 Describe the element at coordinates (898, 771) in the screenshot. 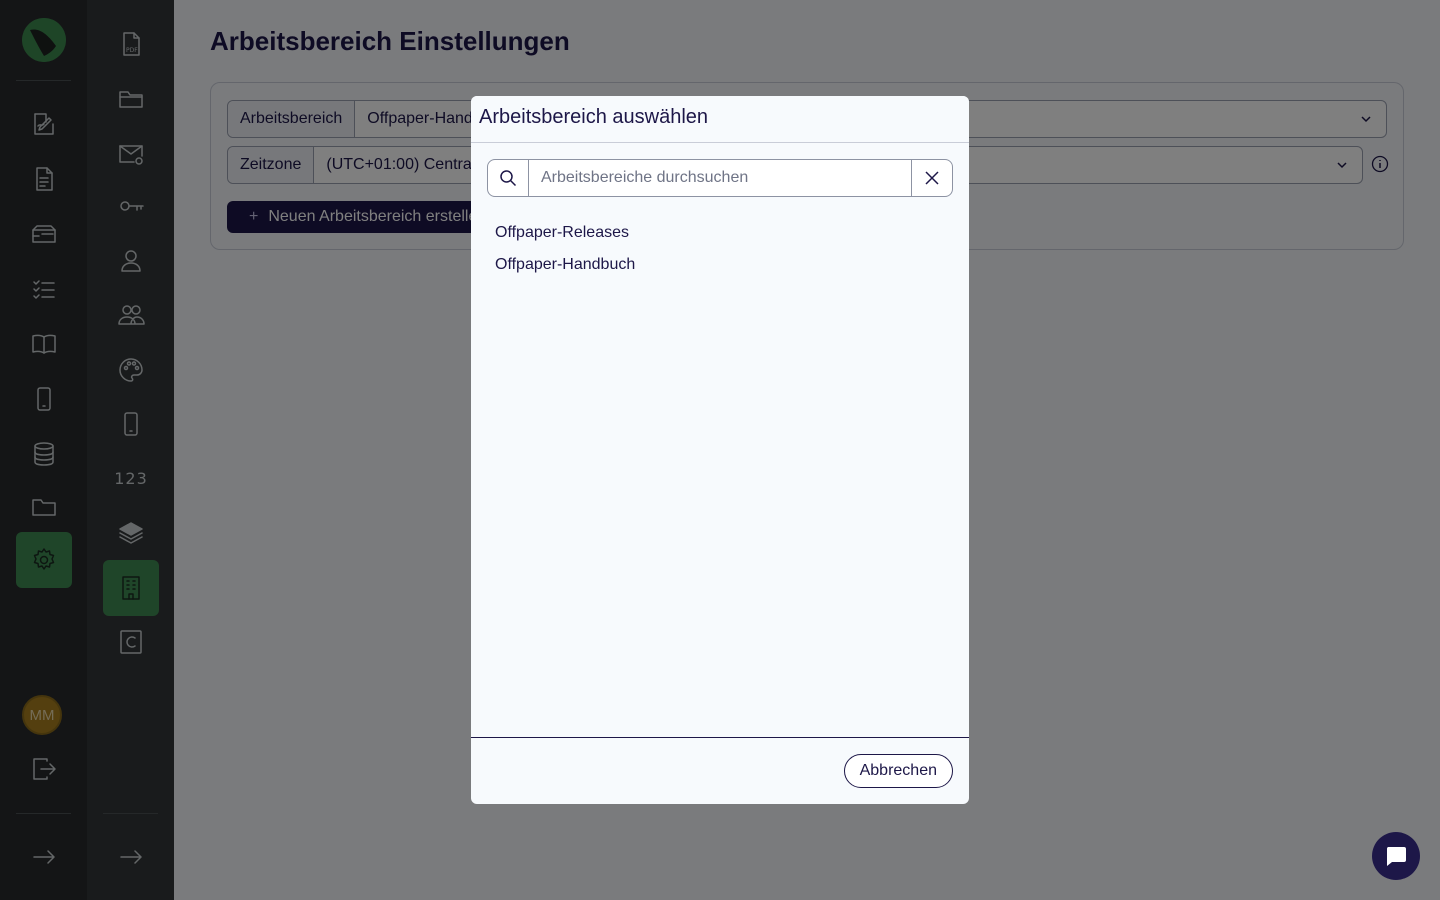

I see `cancel-button: Abbrechen` at that location.